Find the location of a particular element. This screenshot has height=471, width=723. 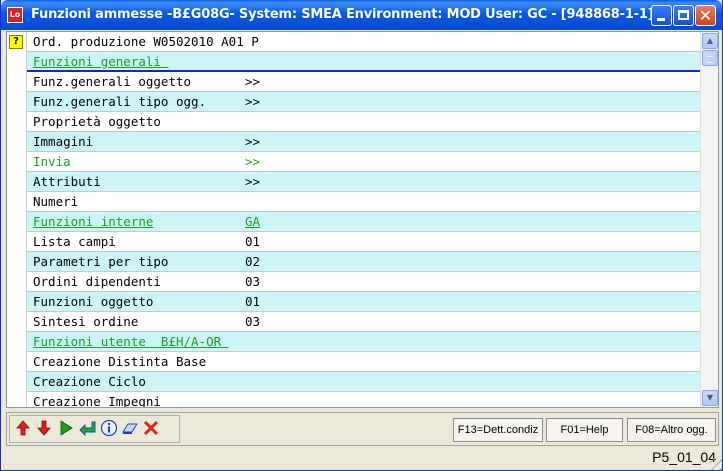

resize-grip-icon is located at coordinates (716, 464).